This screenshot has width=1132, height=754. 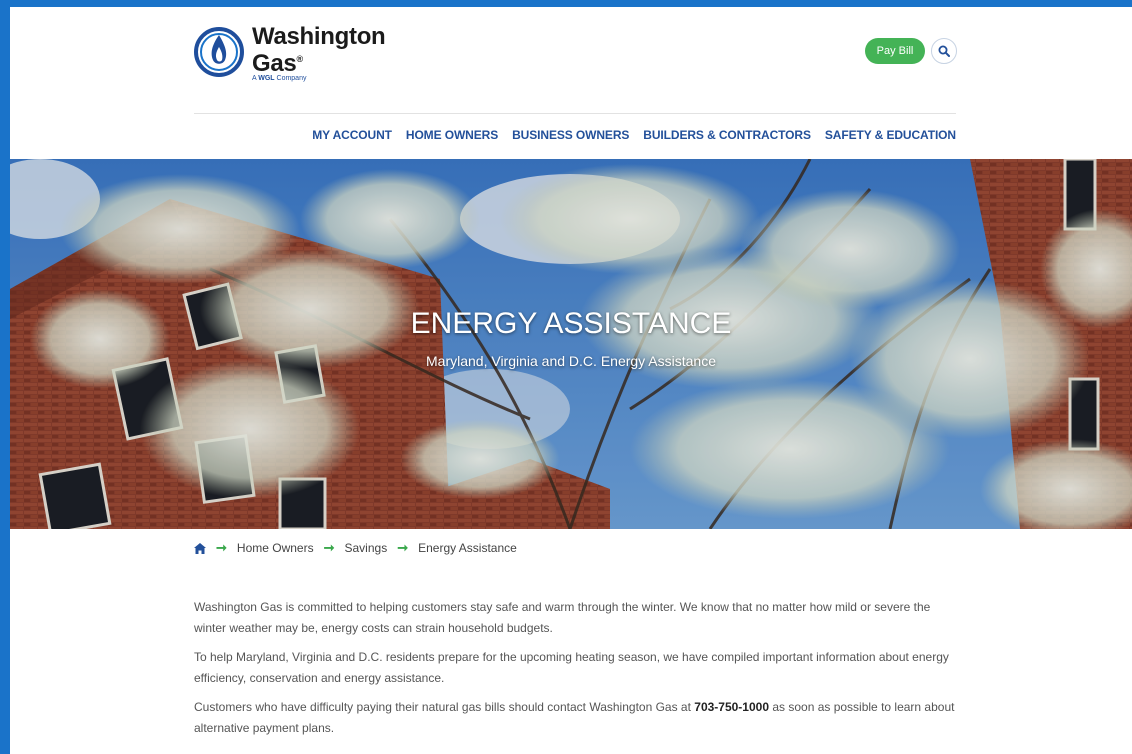 I want to click on washington-gas-logo: Washington Gas® A WGL Company, so click(x=294, y=56).